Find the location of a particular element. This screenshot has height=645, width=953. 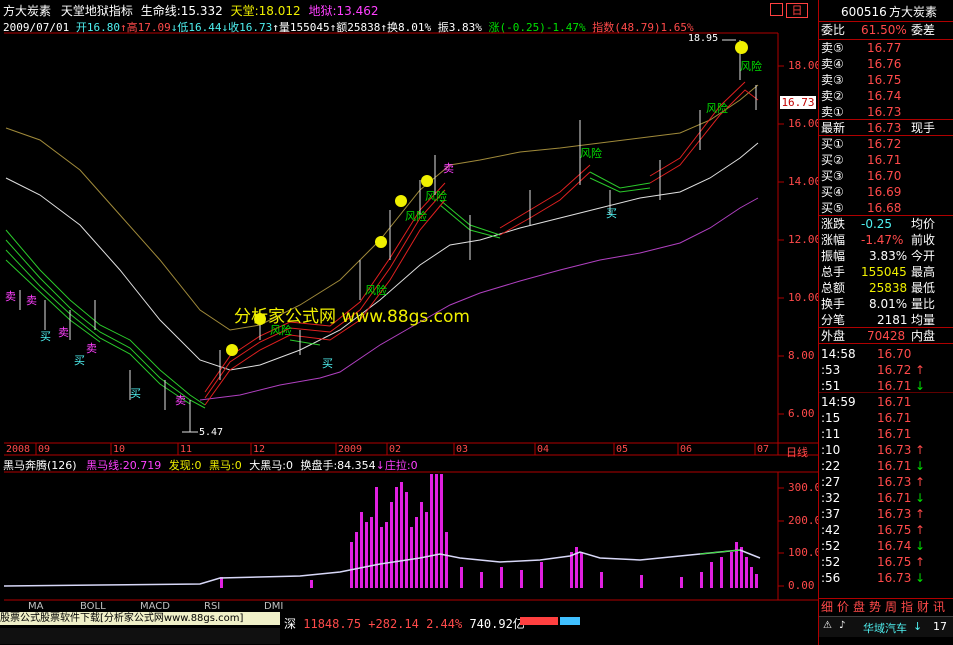

stat-label2: 今开 is located at coordinates (923, 256).